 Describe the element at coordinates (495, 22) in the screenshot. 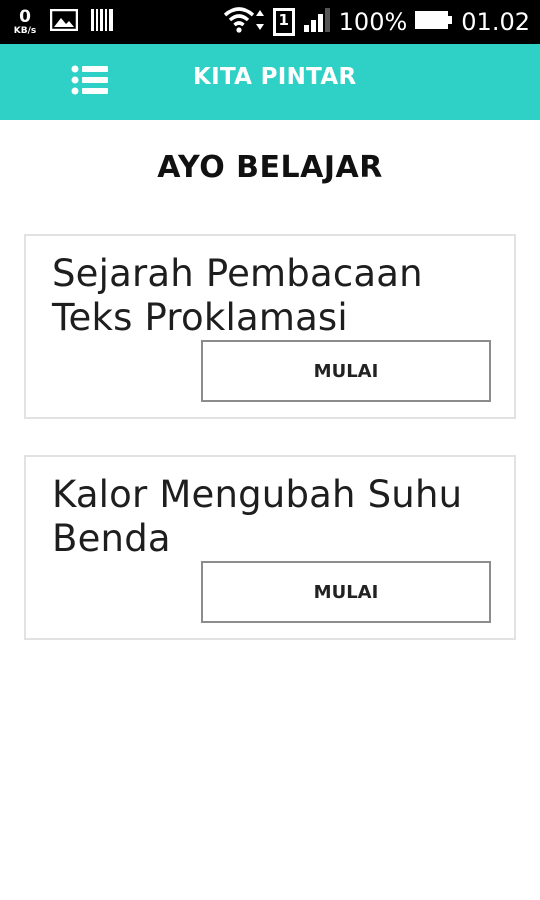

I see `clock: 01.02` at that location.